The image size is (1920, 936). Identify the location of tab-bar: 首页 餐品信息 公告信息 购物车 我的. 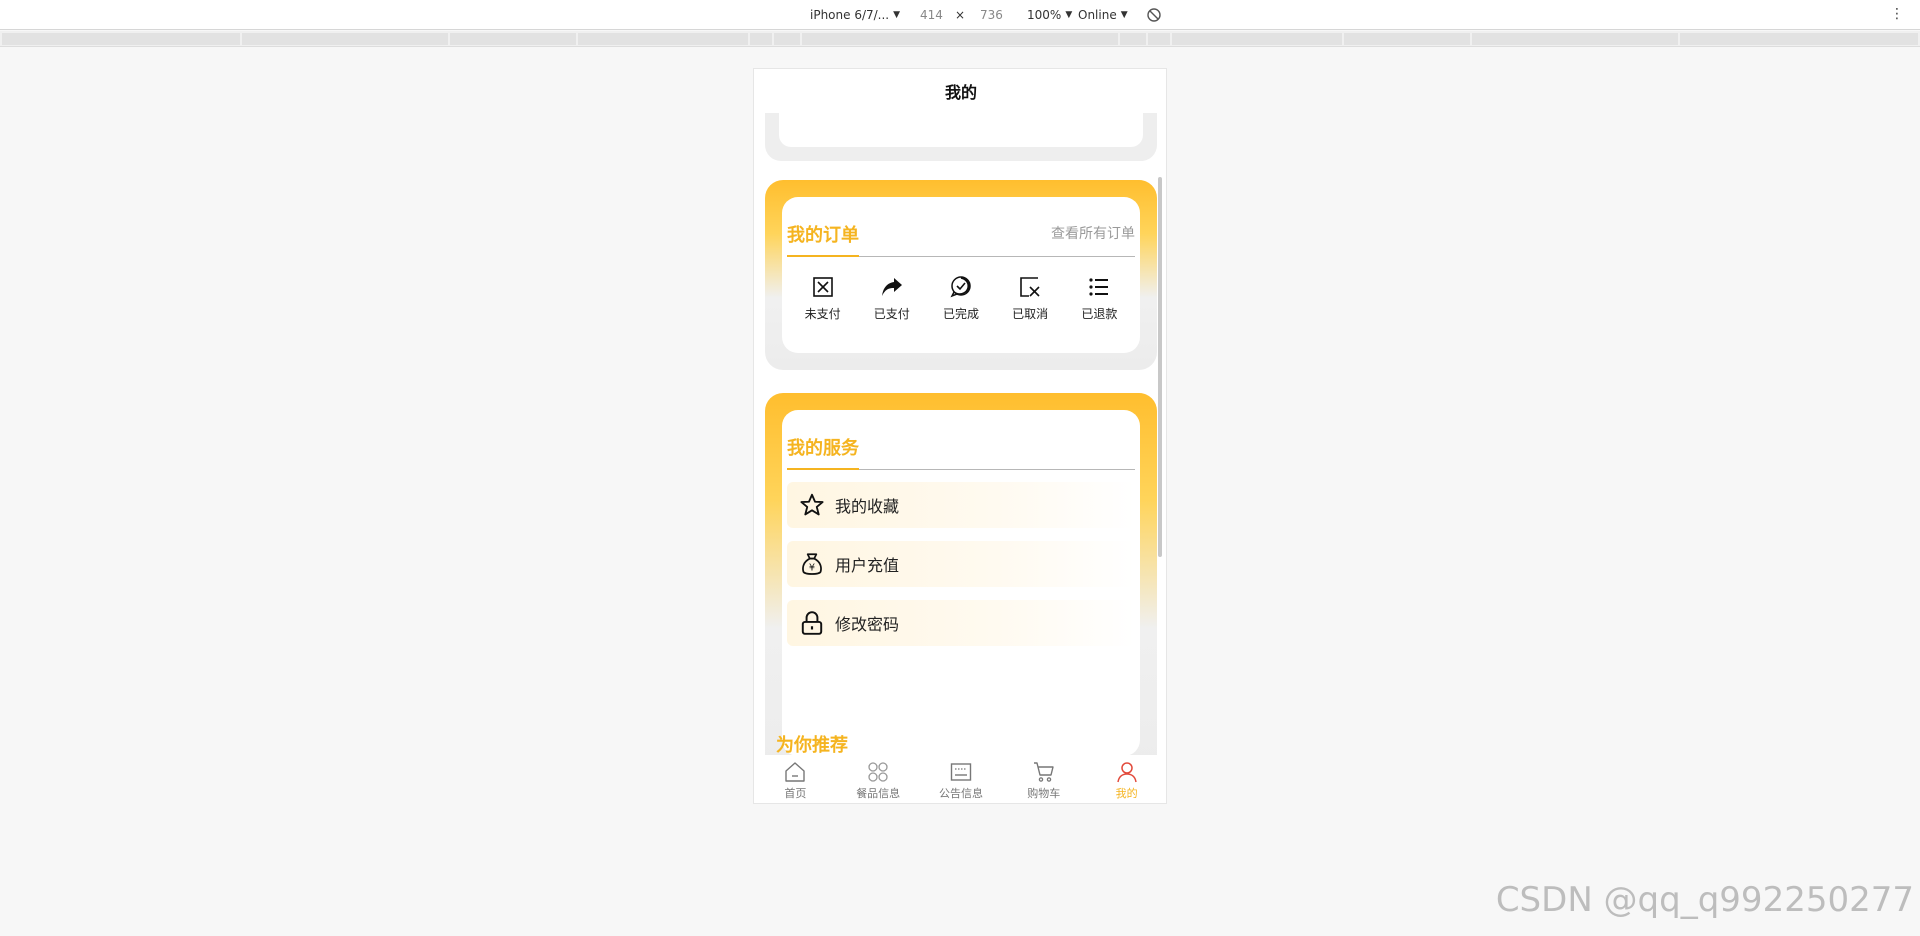
(960, 779).